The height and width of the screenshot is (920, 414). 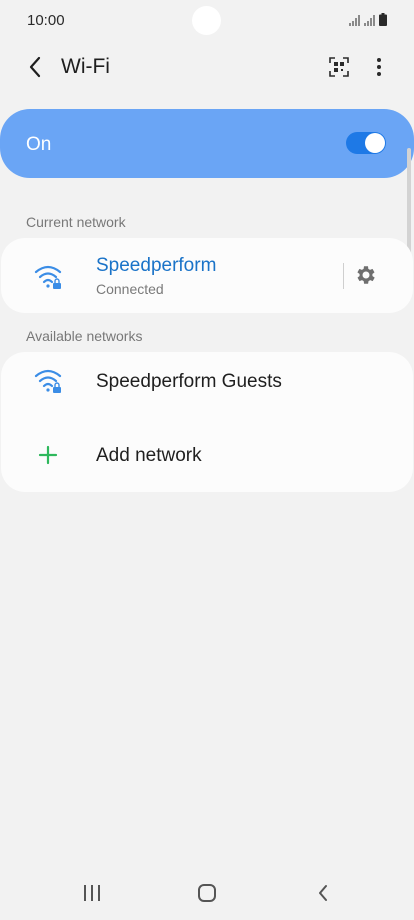 I want to click on wifi-toggle, so click(x=366, y=143).